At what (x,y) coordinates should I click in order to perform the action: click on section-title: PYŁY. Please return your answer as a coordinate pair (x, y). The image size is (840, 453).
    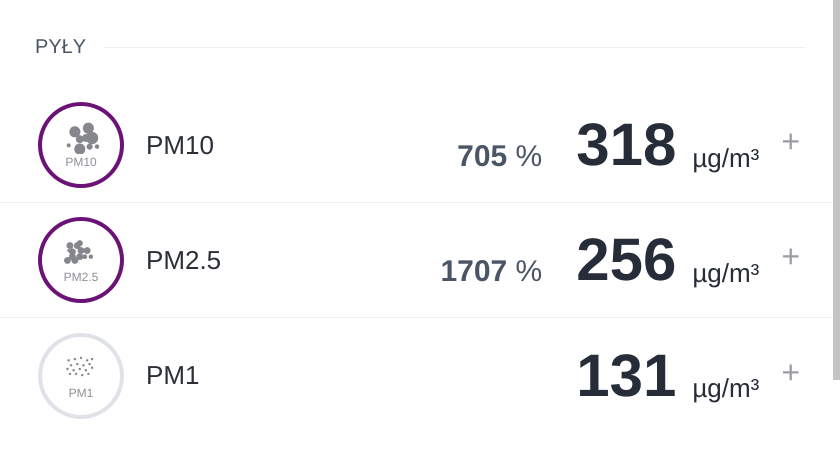
    Looking at the image, I should click on (60, 47).